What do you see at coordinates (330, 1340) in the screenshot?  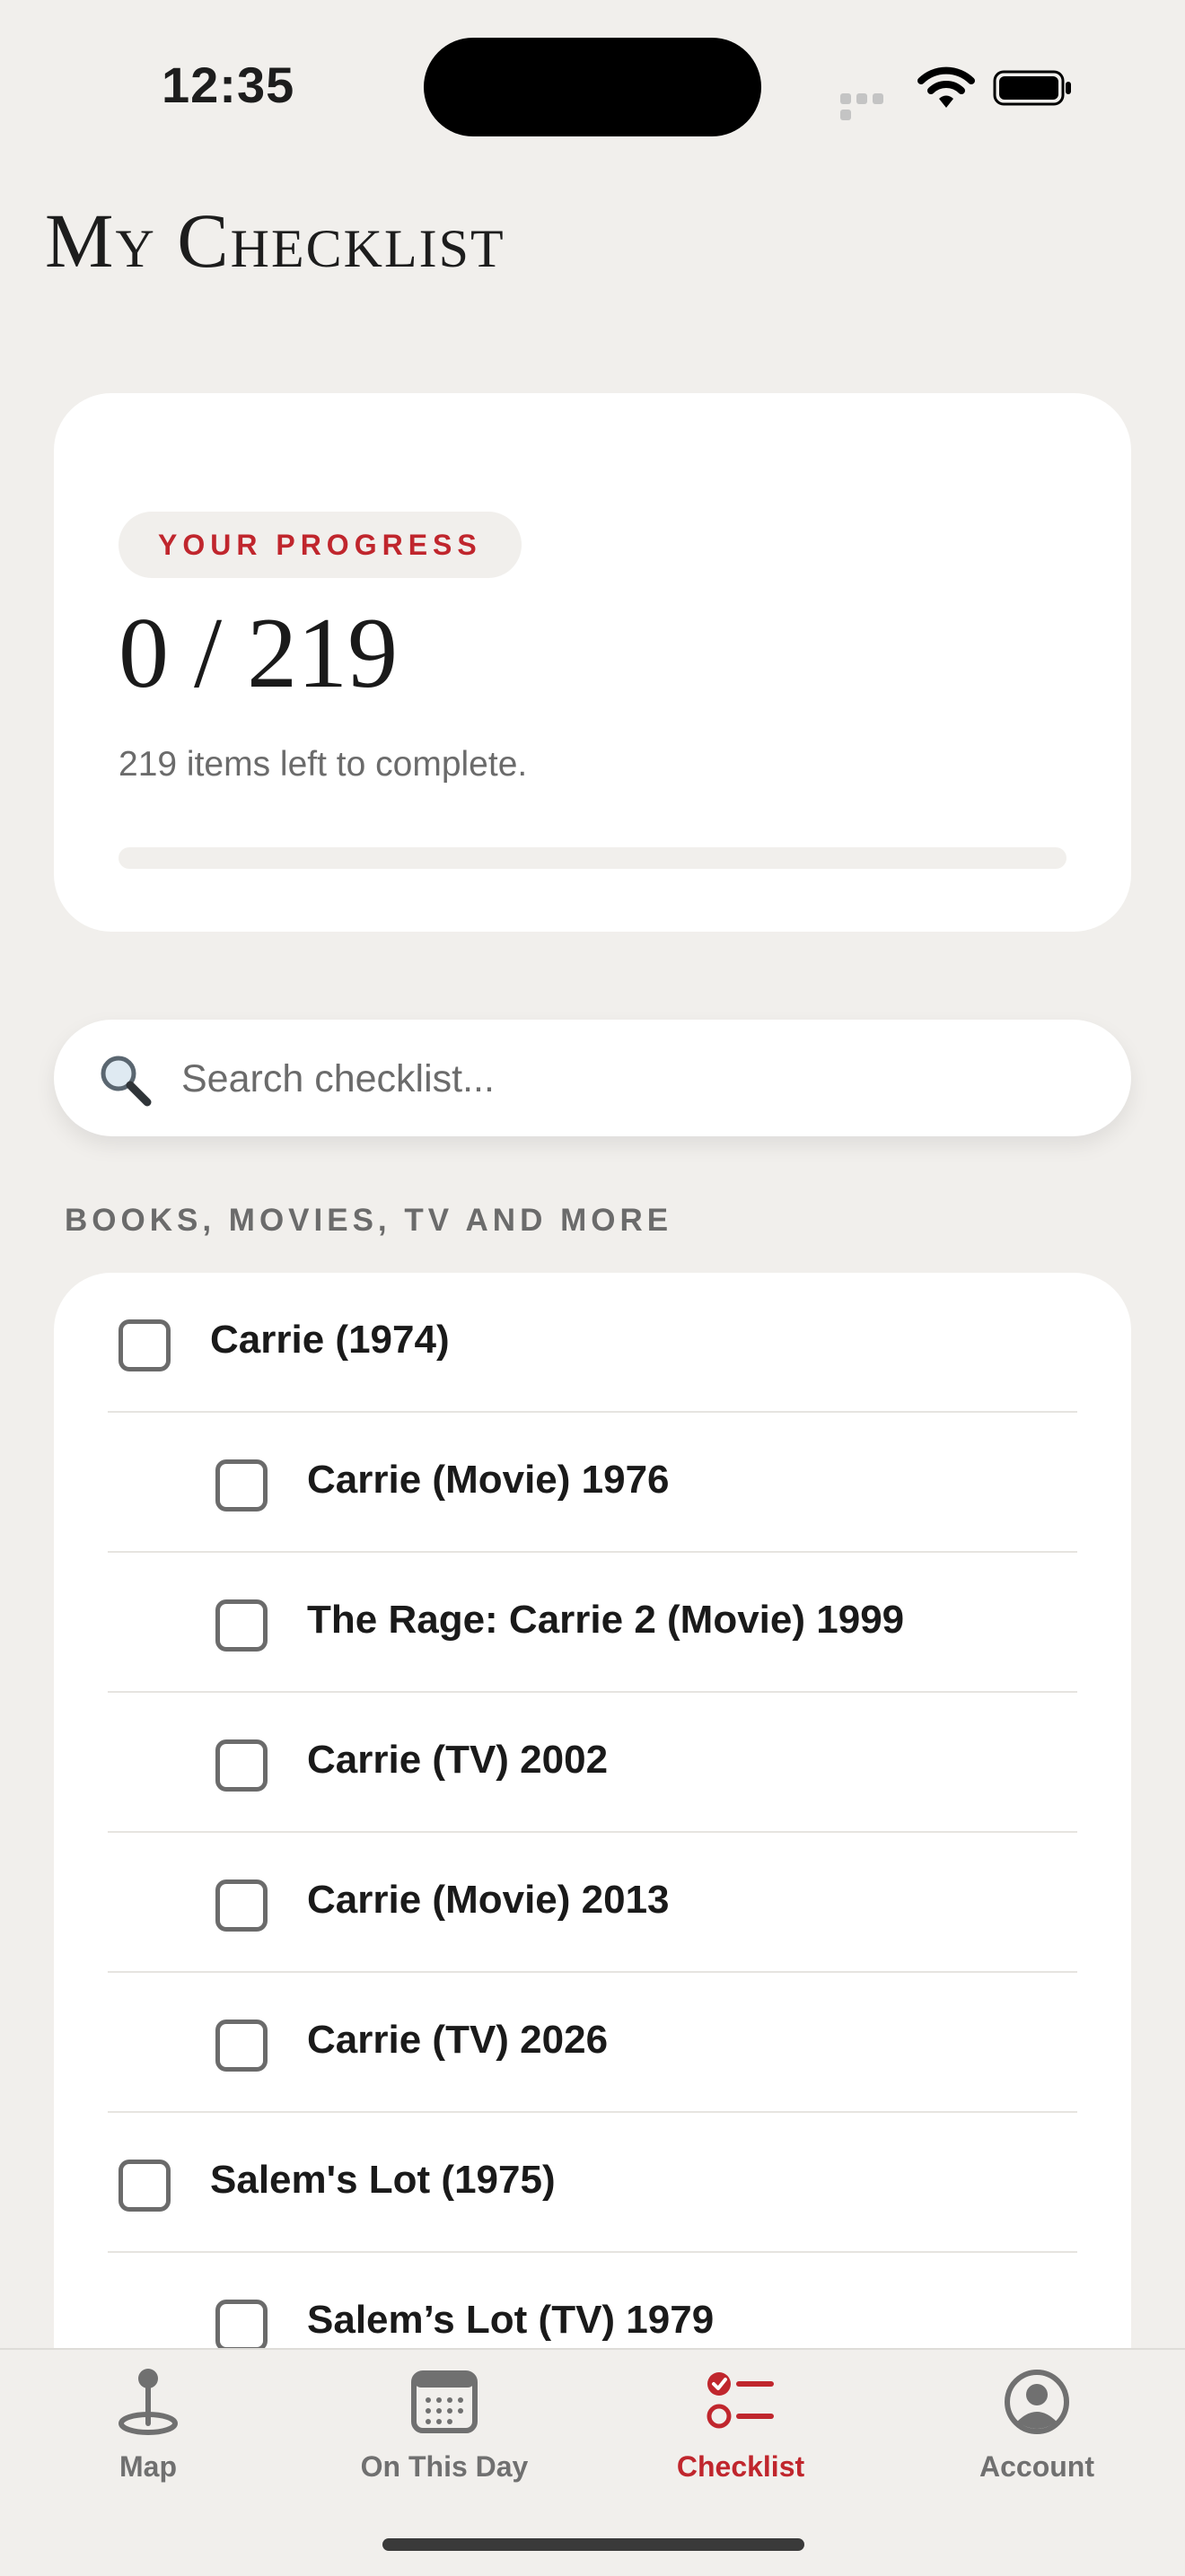 I see `checklist-item-label: Carrie (1974)` at bounding box center [330, 1340].